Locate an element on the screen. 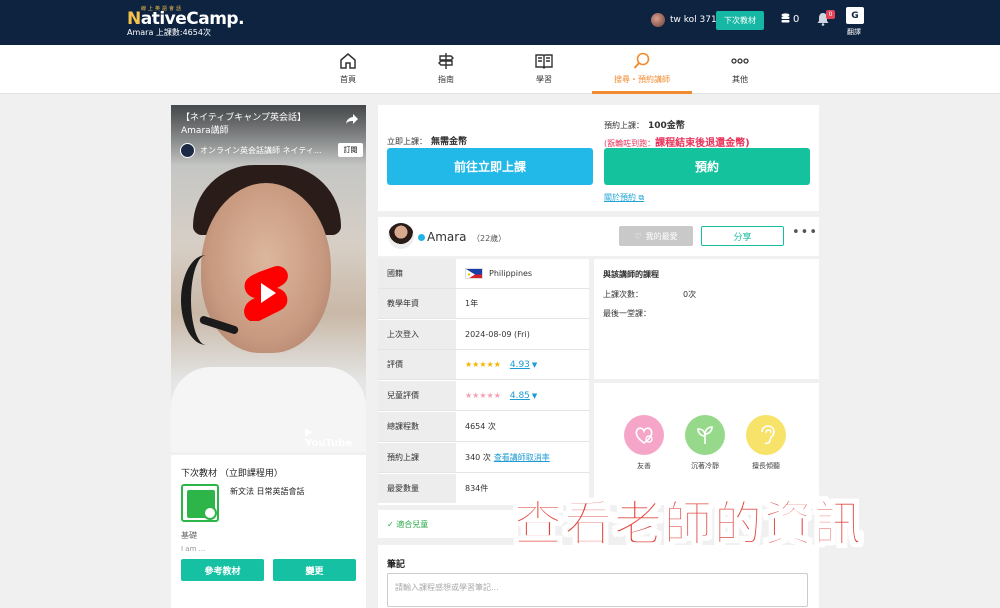  reference-material-button: 參考教材 is located at coordinates (222, 570).